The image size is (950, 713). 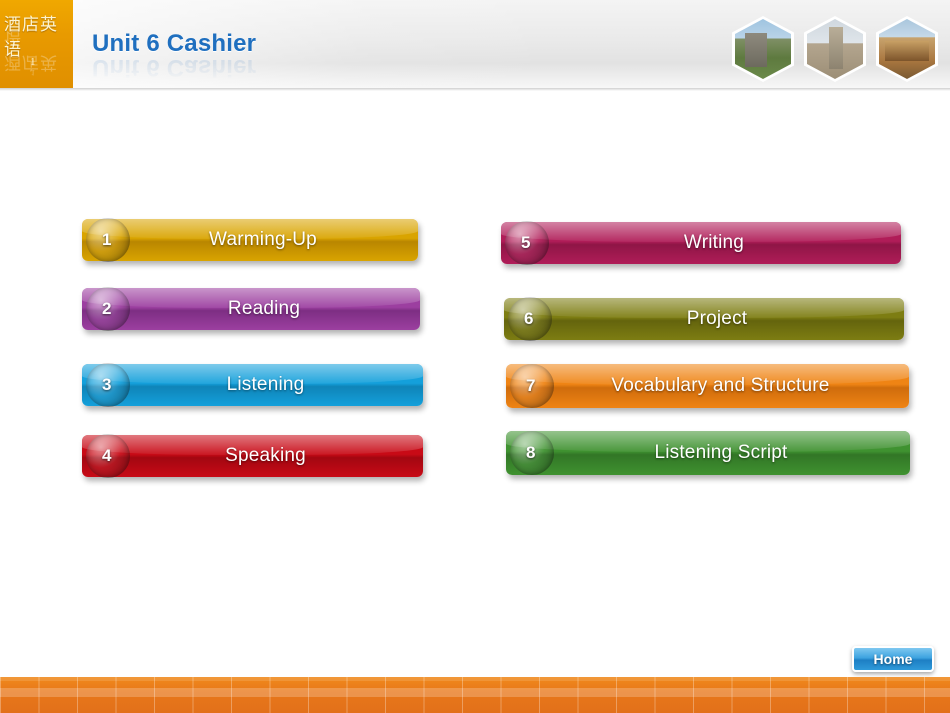 What do you see at coordinates (475, 89) in the screenshot?
I see `header-divider` at bounding box center [475, 89].